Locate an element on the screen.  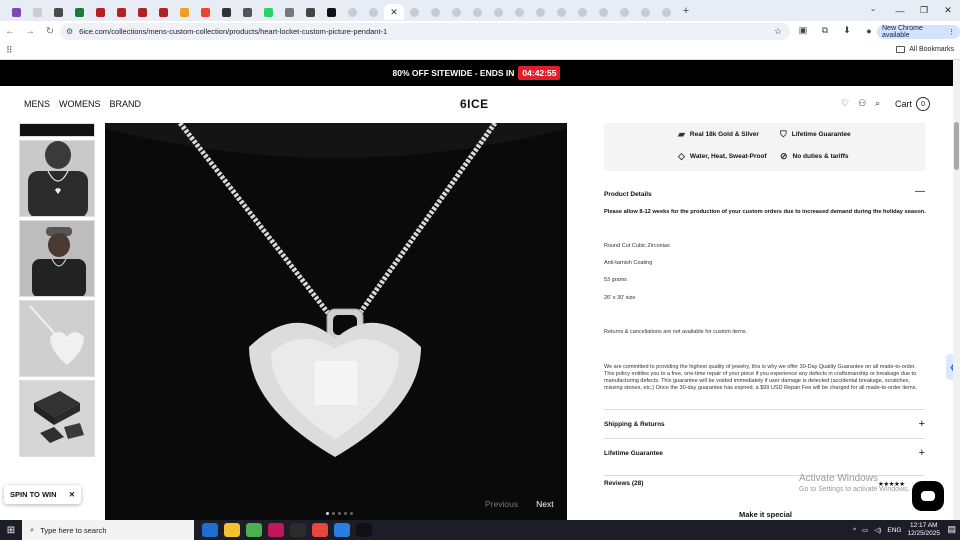
search-icon: ⌕ is located at coordinates (877, 103).